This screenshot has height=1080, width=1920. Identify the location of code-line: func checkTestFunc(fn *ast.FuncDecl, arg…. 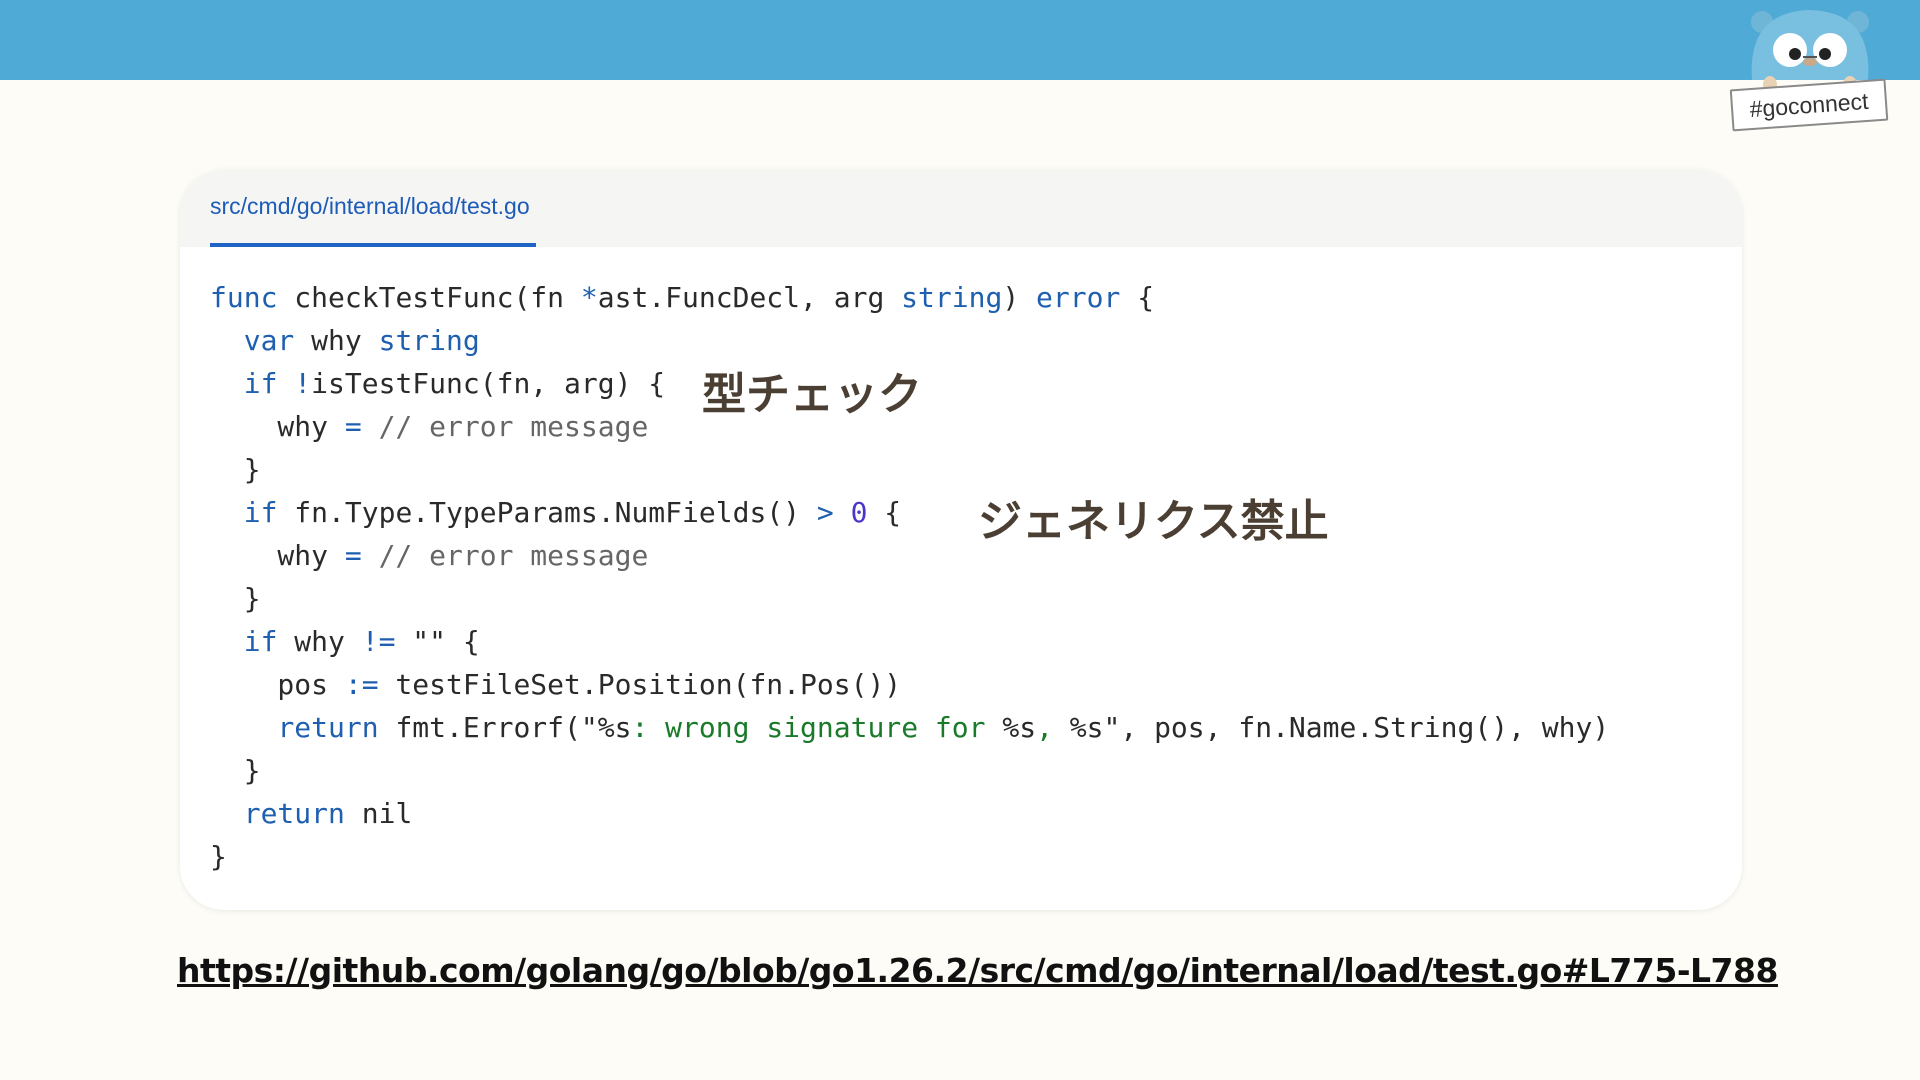
(682, 297).